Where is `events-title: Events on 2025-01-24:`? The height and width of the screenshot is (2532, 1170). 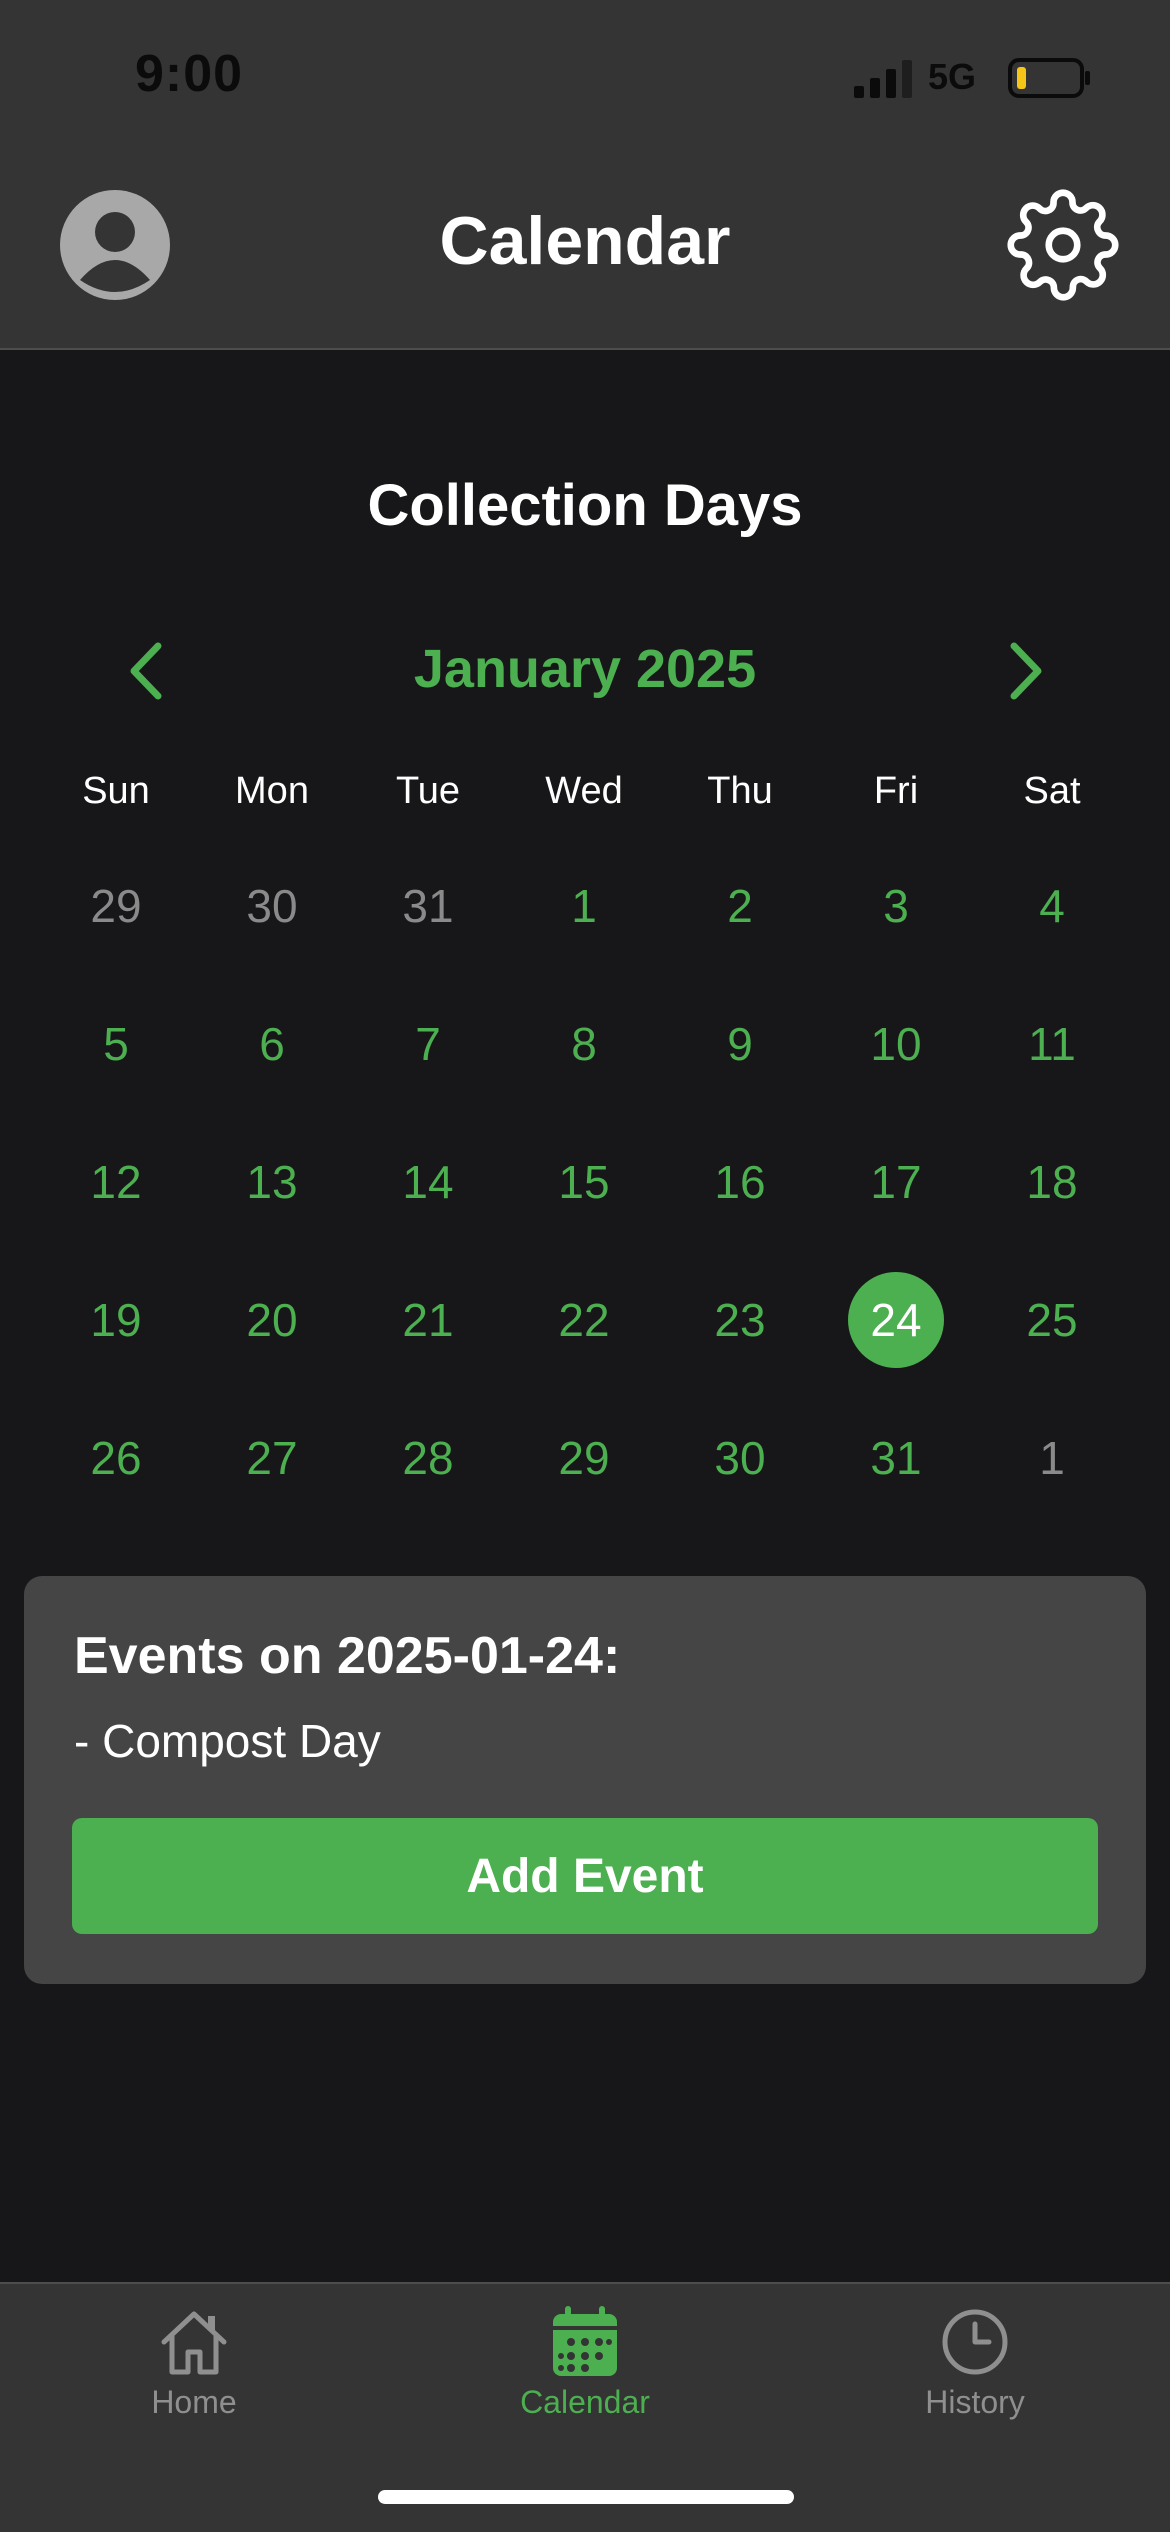
events-title: Events on 2025-01-24: is located at coordinates (347, 1656).